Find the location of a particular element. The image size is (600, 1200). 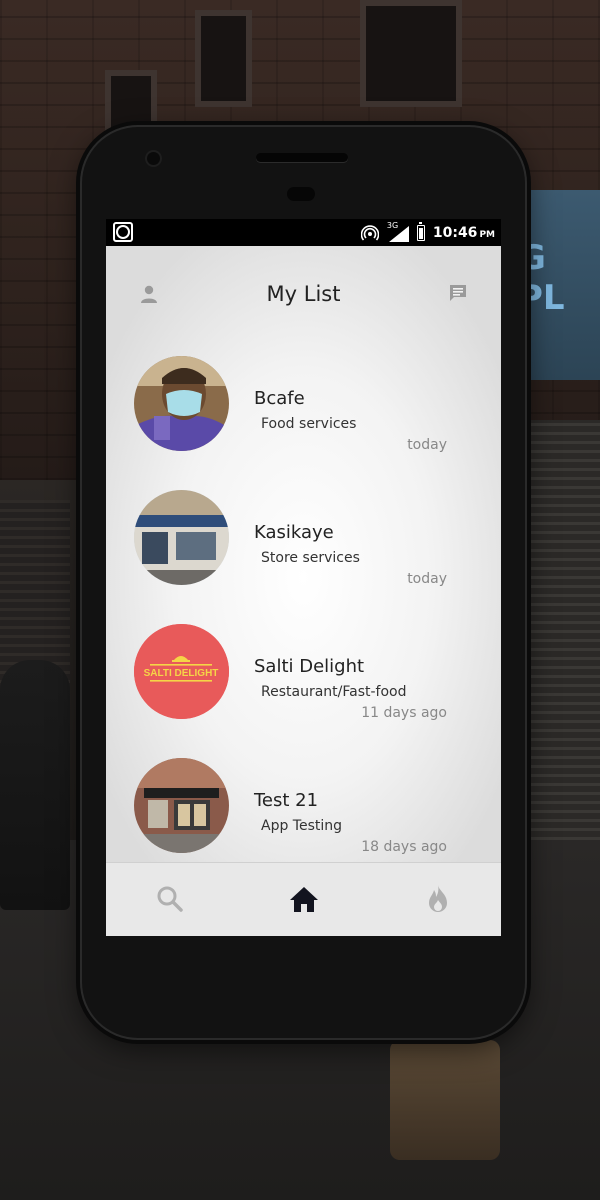

item-name: Test 21 is located at coordinates (286, 800).